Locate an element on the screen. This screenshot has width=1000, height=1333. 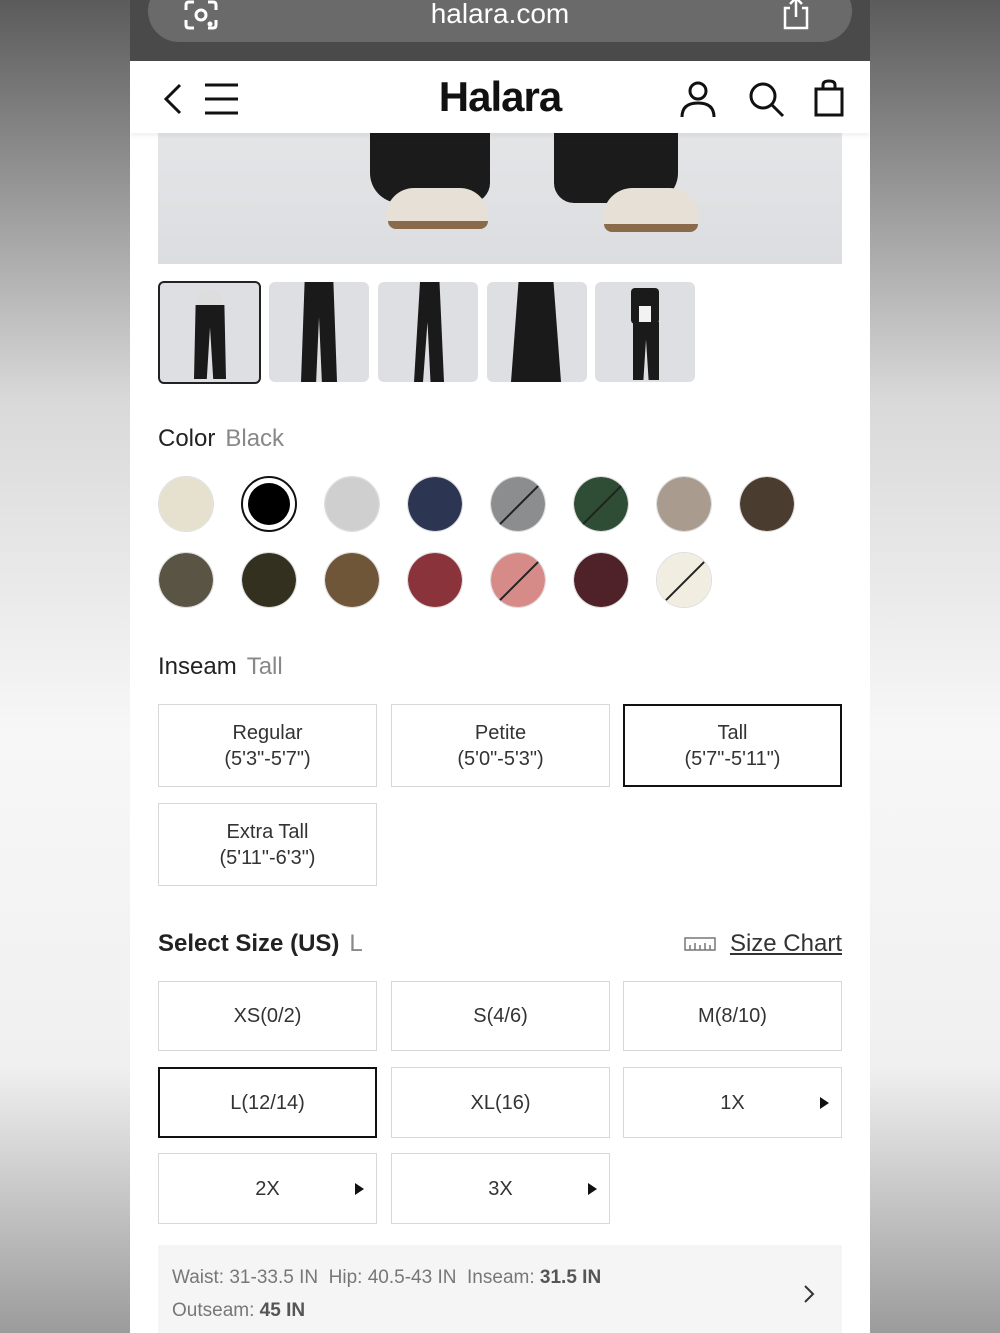
inseam-heading: Inseam Tall is located at coordinates (220, 667).